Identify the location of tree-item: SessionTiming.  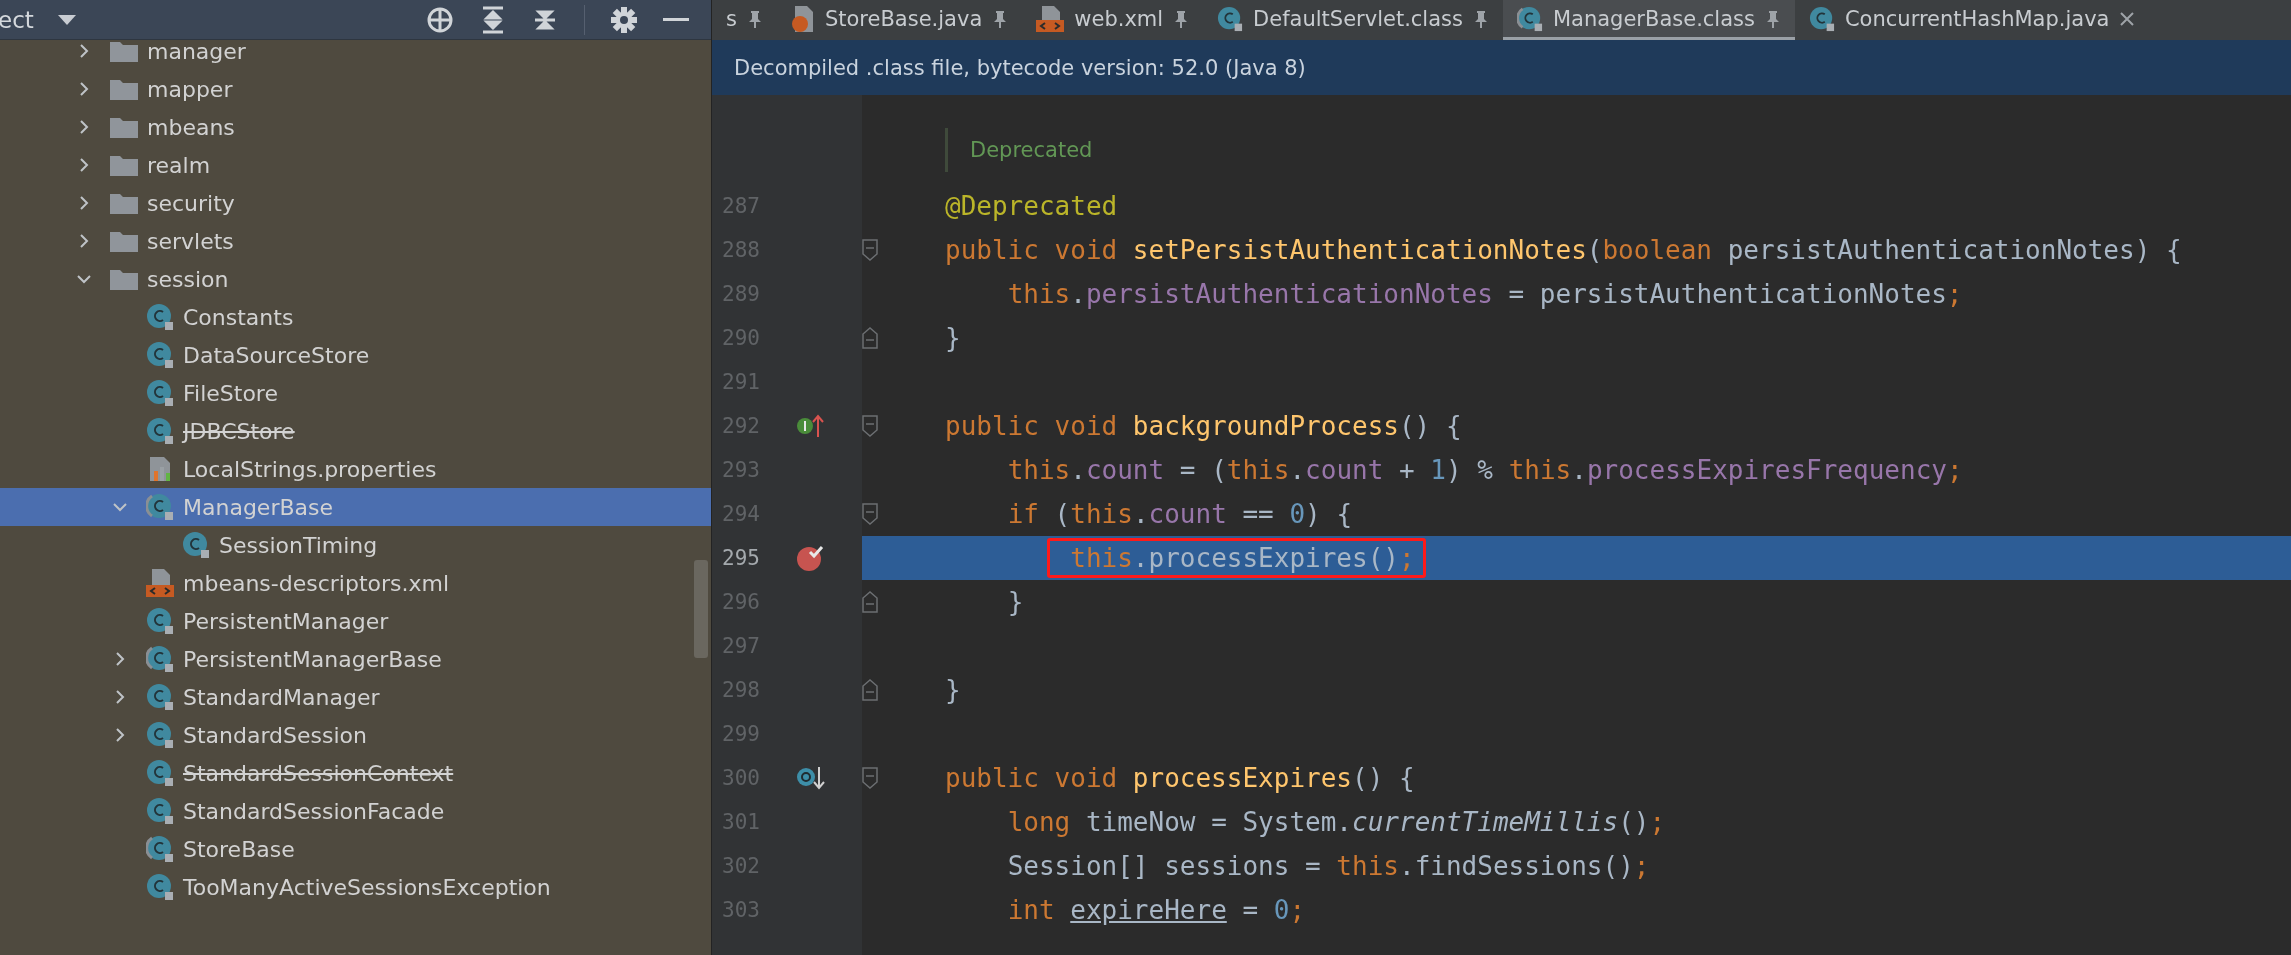
(355, 545).